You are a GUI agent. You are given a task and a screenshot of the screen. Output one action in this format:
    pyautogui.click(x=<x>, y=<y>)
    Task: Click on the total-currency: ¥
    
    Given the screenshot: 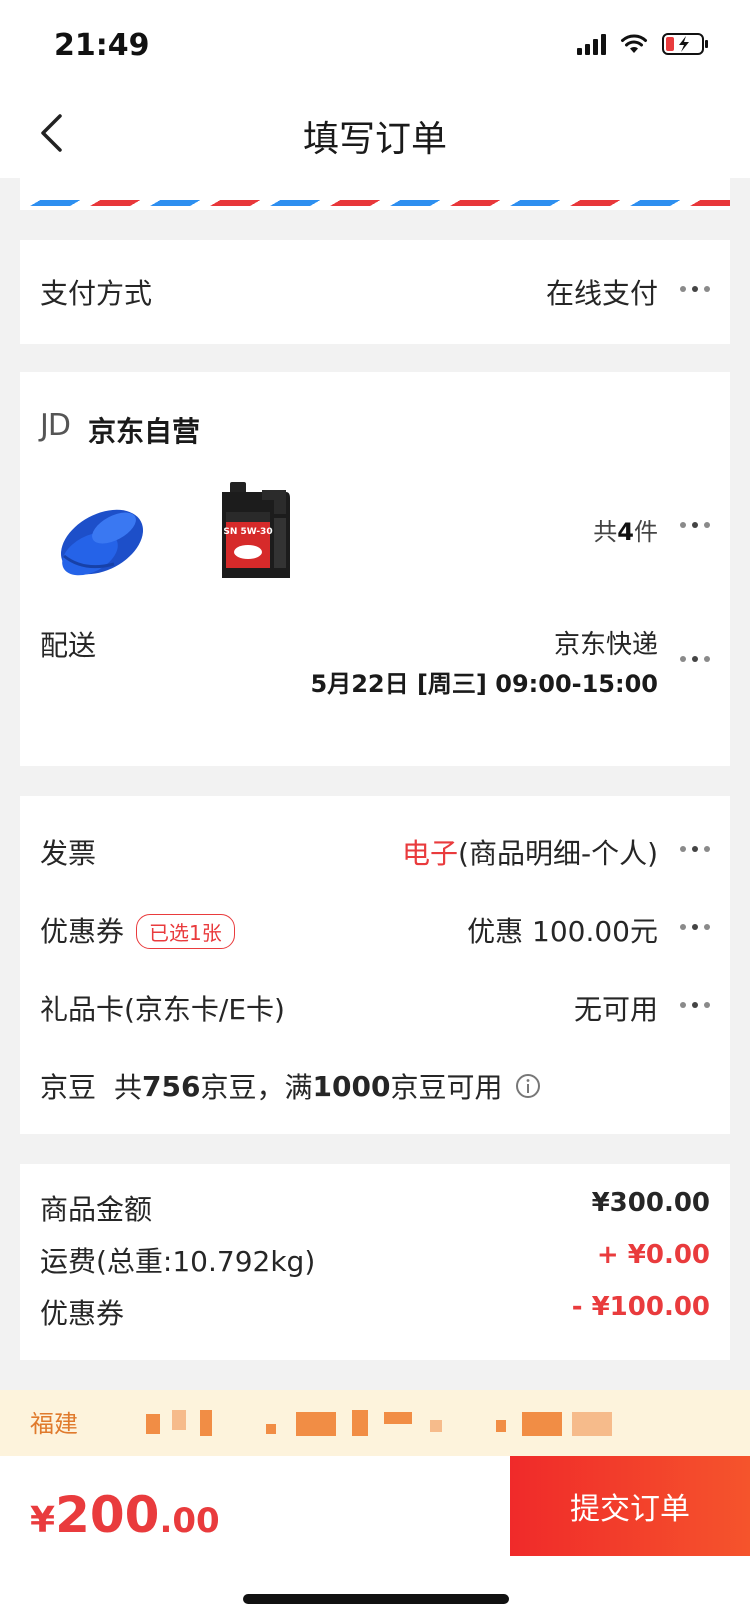 What is the action you would take?
    pyautogui.click(x=43, y=1520)
    